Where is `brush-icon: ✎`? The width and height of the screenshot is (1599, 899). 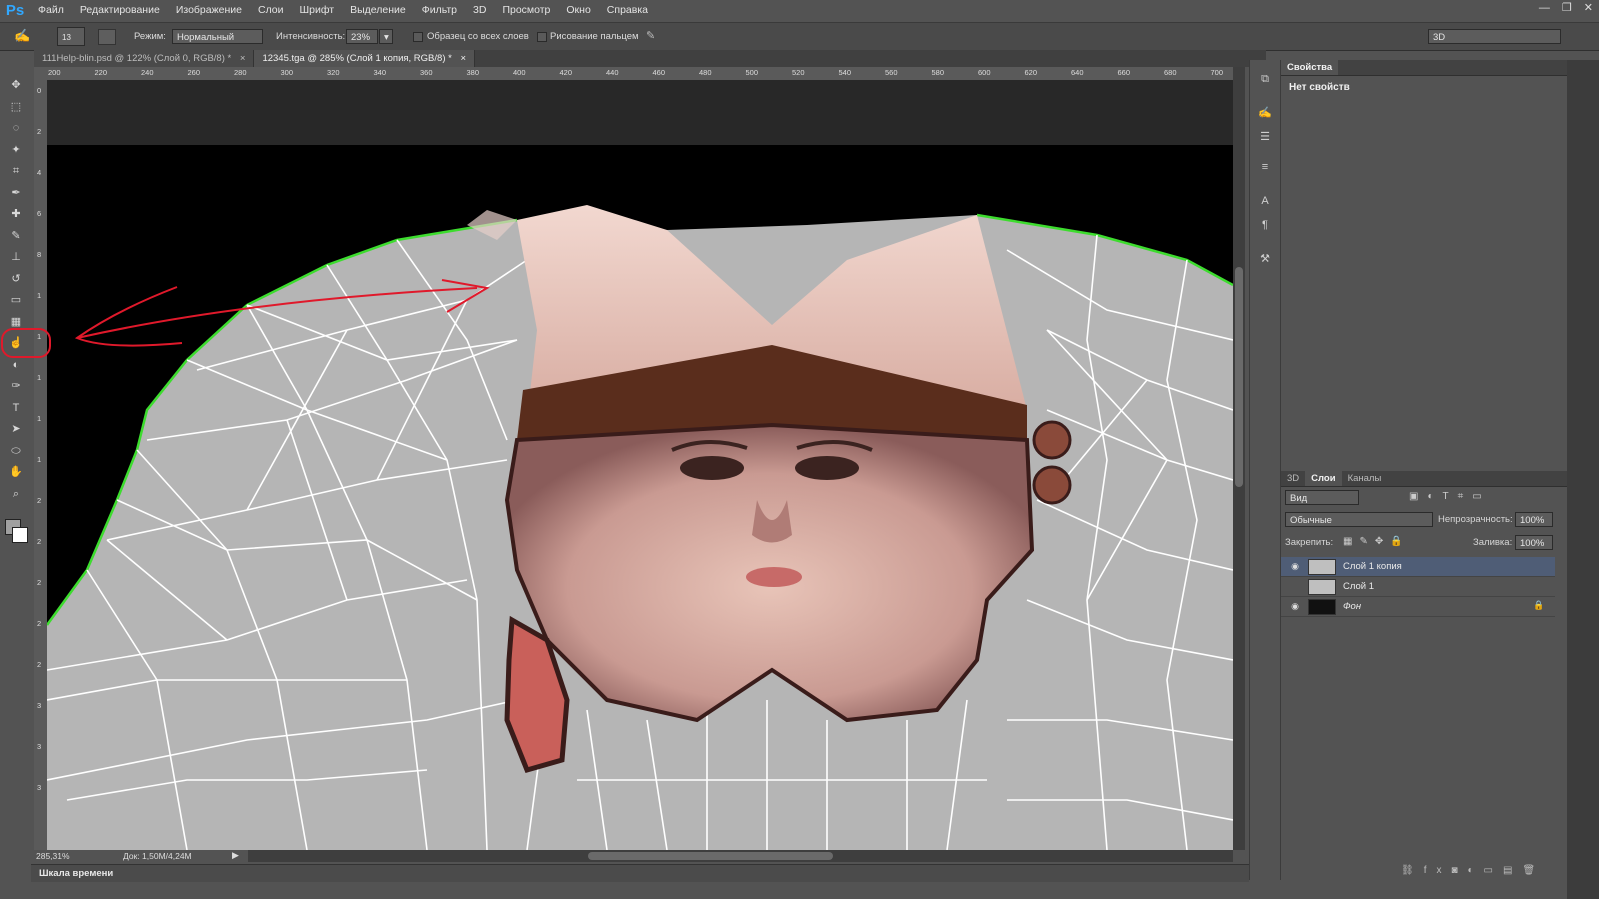 brush-icon: ✎ is located at coordinates (16, 236).